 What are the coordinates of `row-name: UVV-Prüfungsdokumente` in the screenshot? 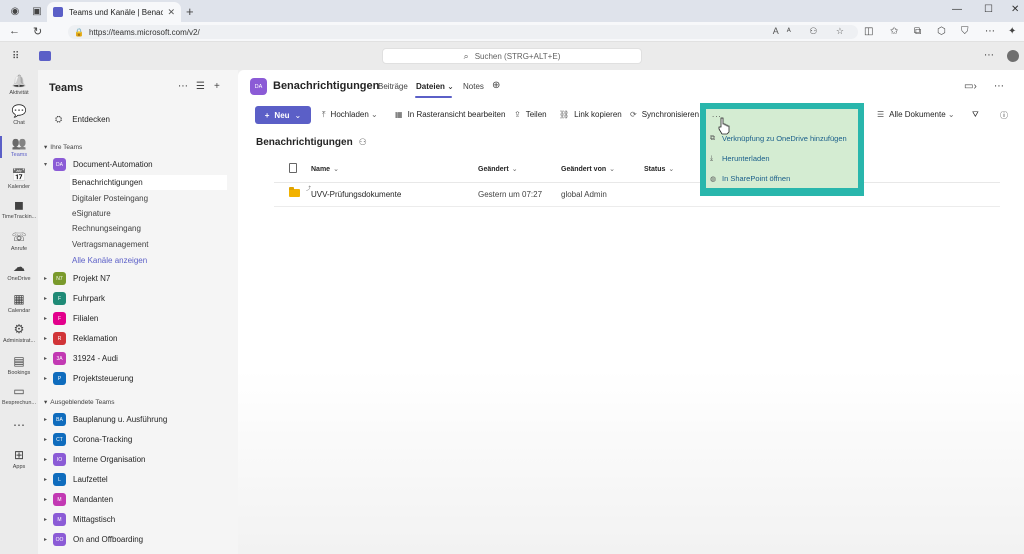 It's located at (356, 194).